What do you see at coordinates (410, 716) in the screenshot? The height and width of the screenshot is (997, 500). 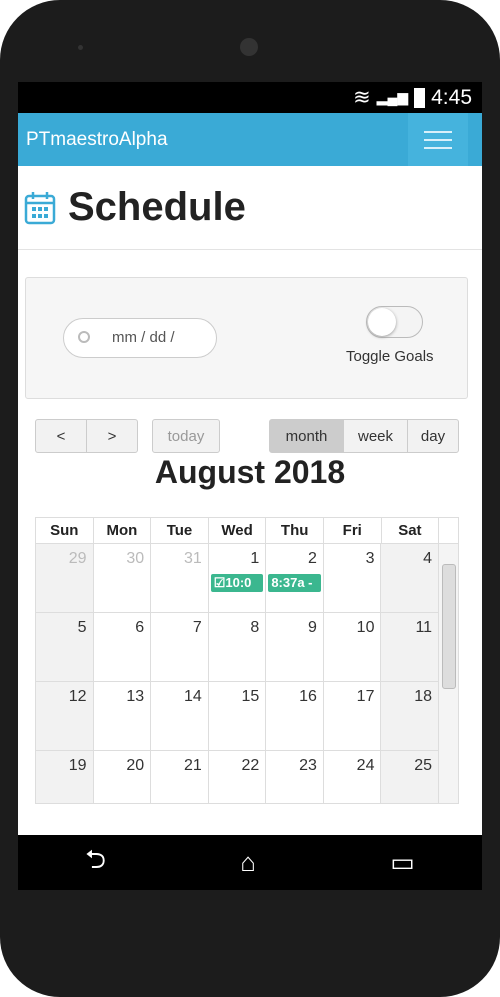 I see `day-cell: 18` at bounding box center [410, 716].